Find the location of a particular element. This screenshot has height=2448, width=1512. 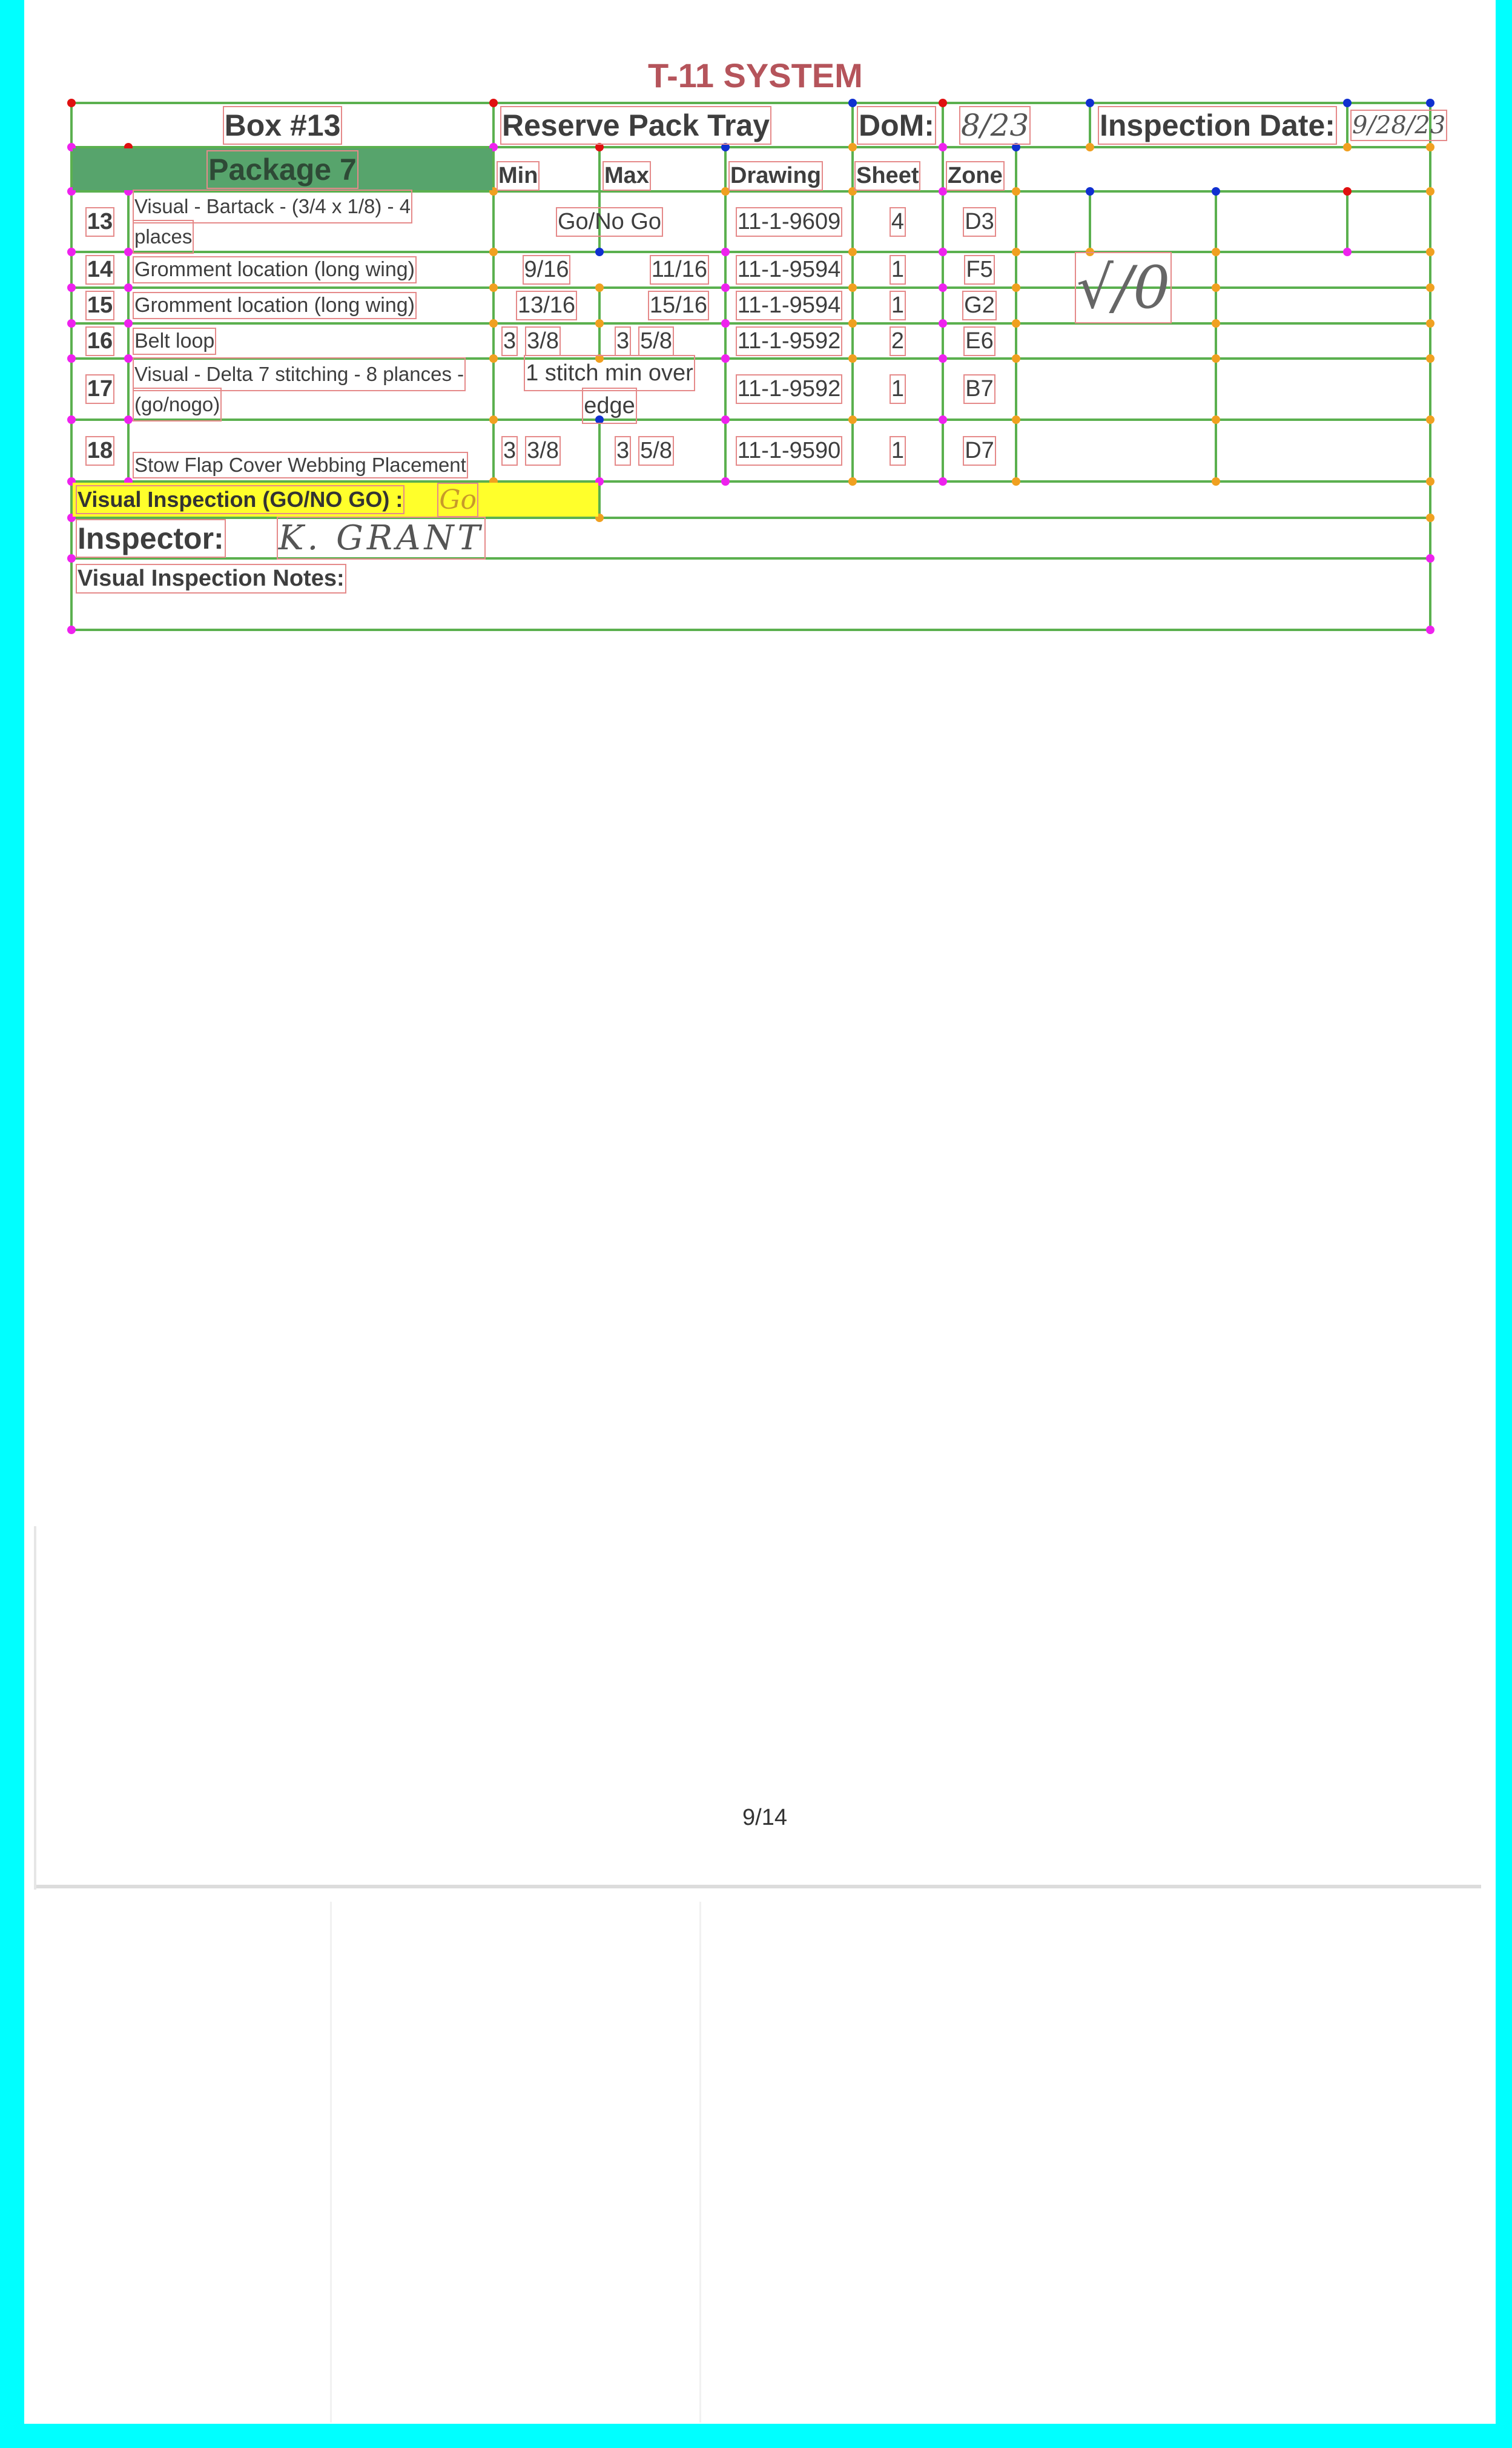

row-16-max-cell: 3 5/8 is located at coordinates (662, 341).